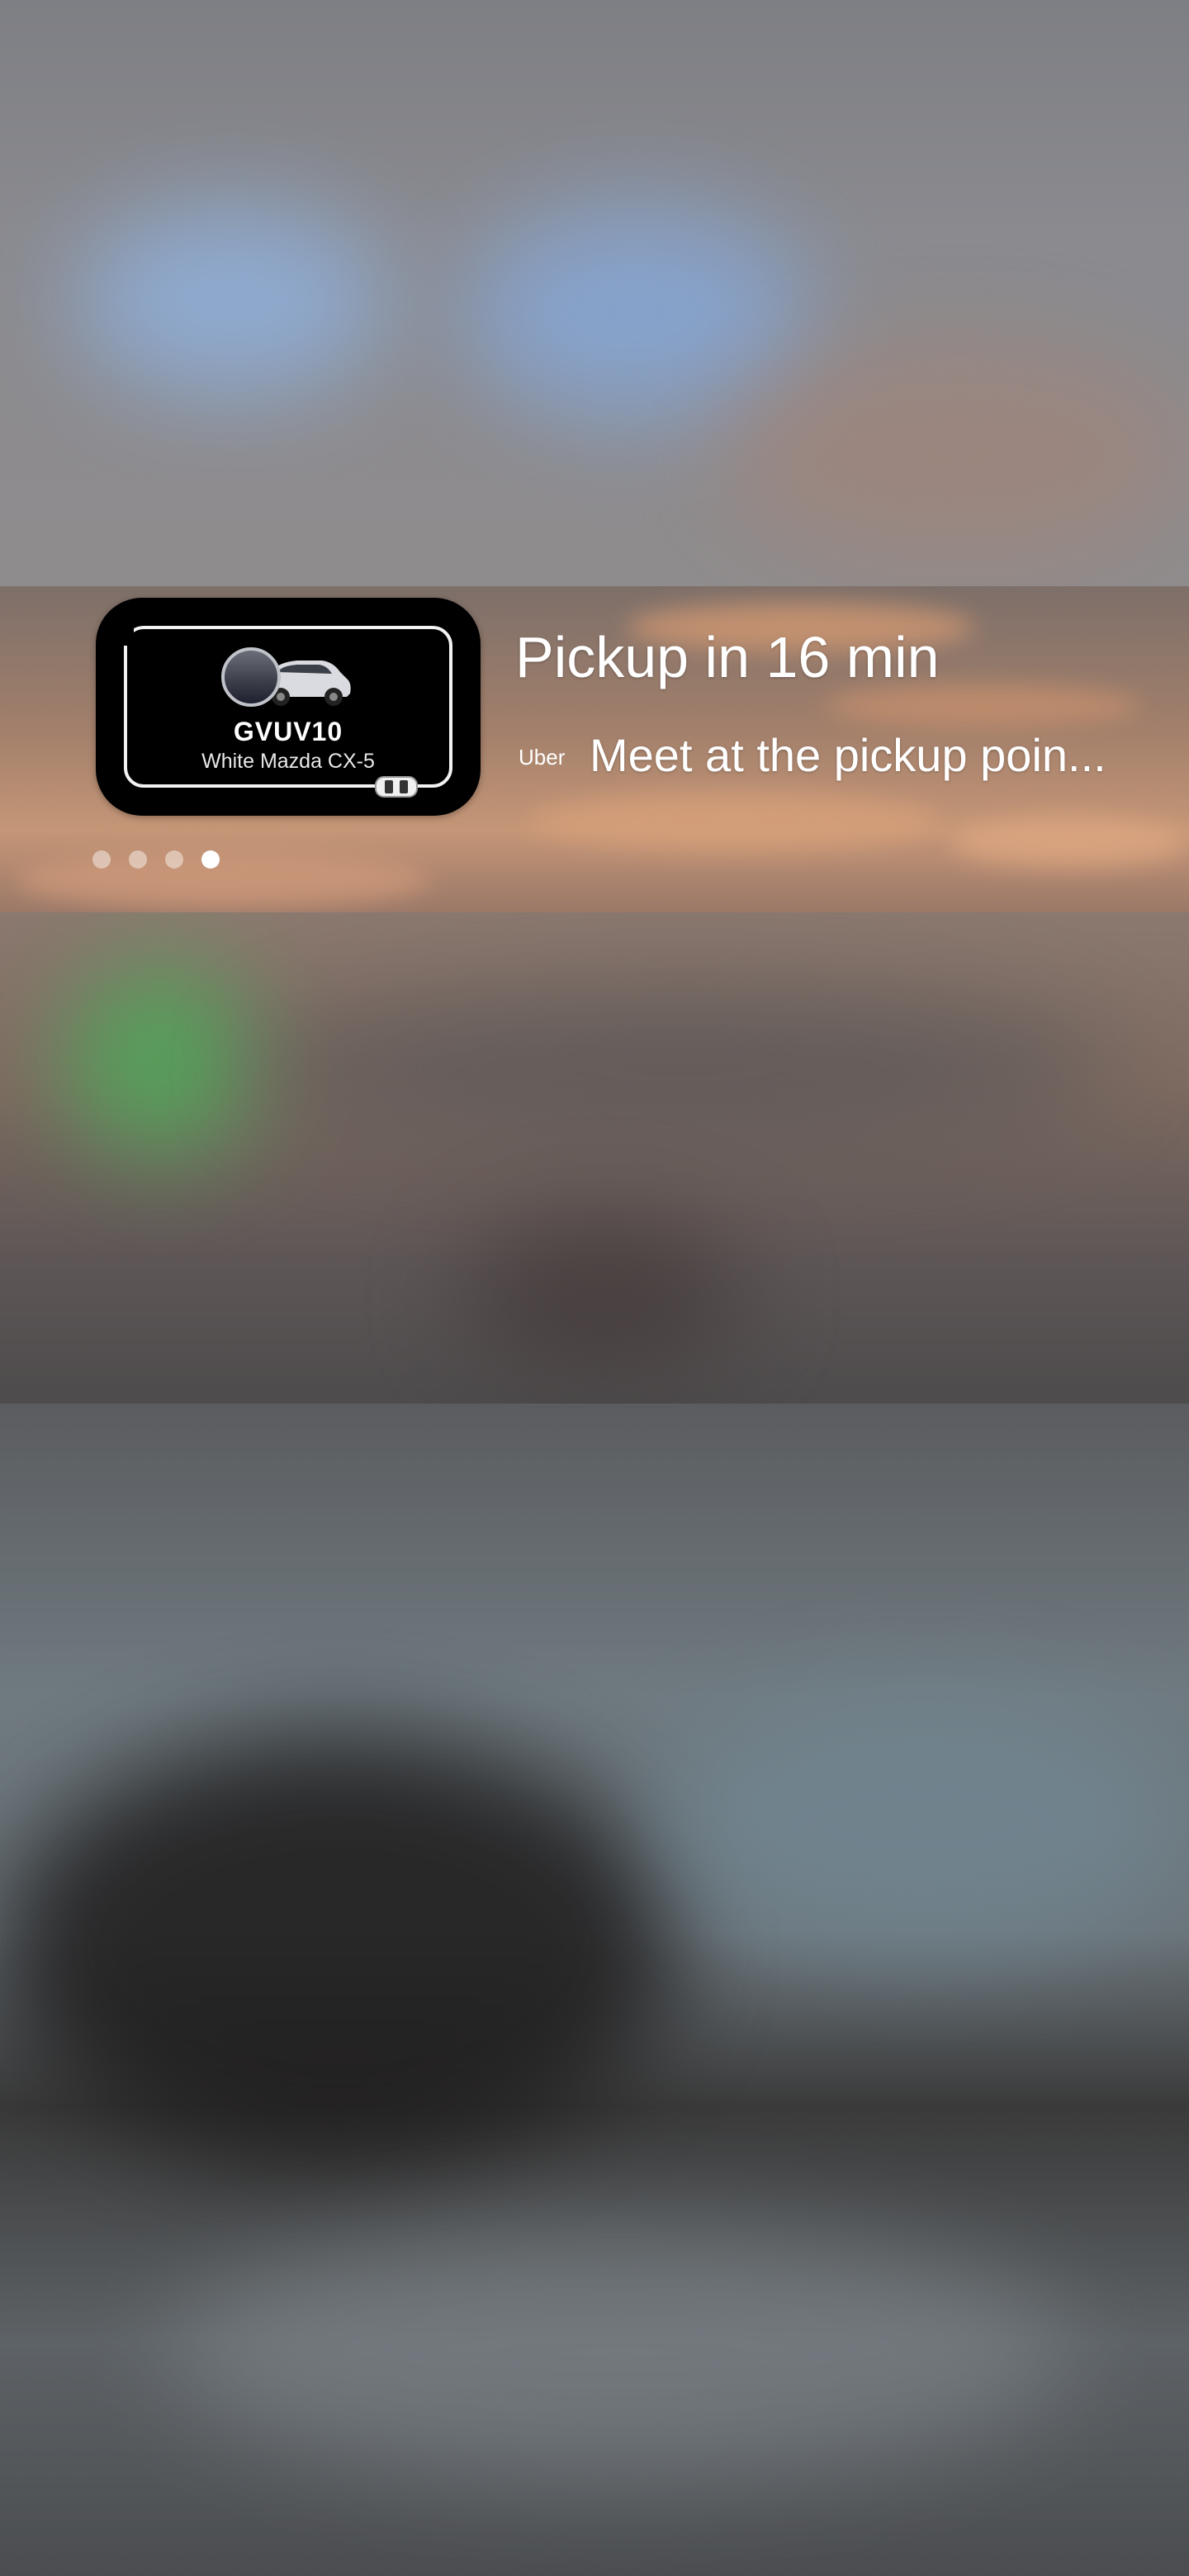 The height and width of the screenshot is (2576, 1189). I want to click on vehicle-model: White Mazda CX-5, so click(288, 761).